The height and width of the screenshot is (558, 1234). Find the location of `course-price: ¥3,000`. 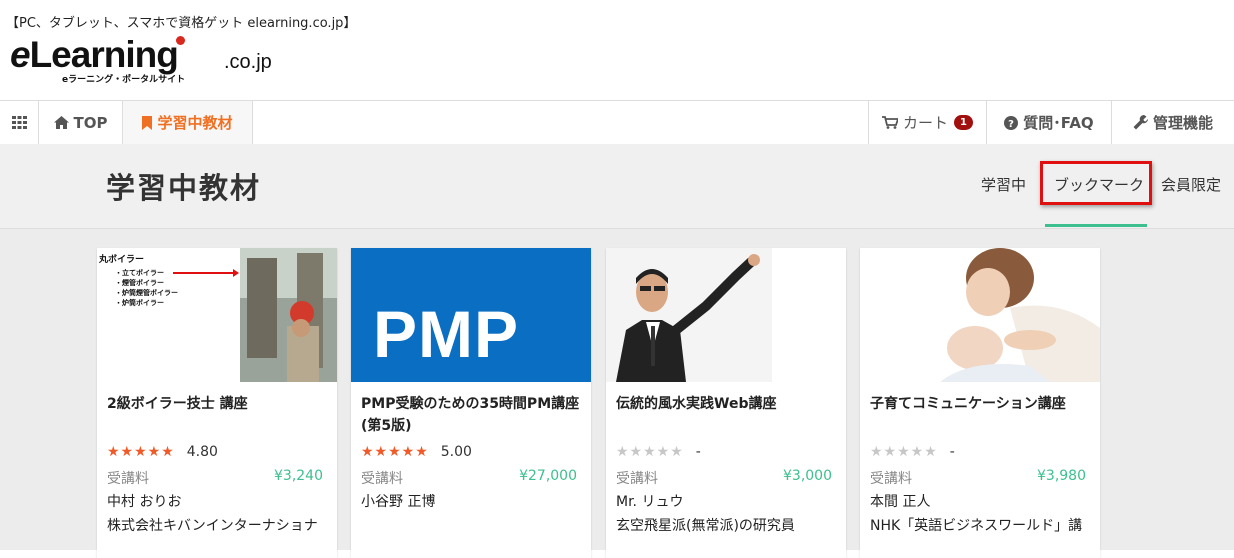

course-price: ¥3,000 is located at coordinates (807, 476).